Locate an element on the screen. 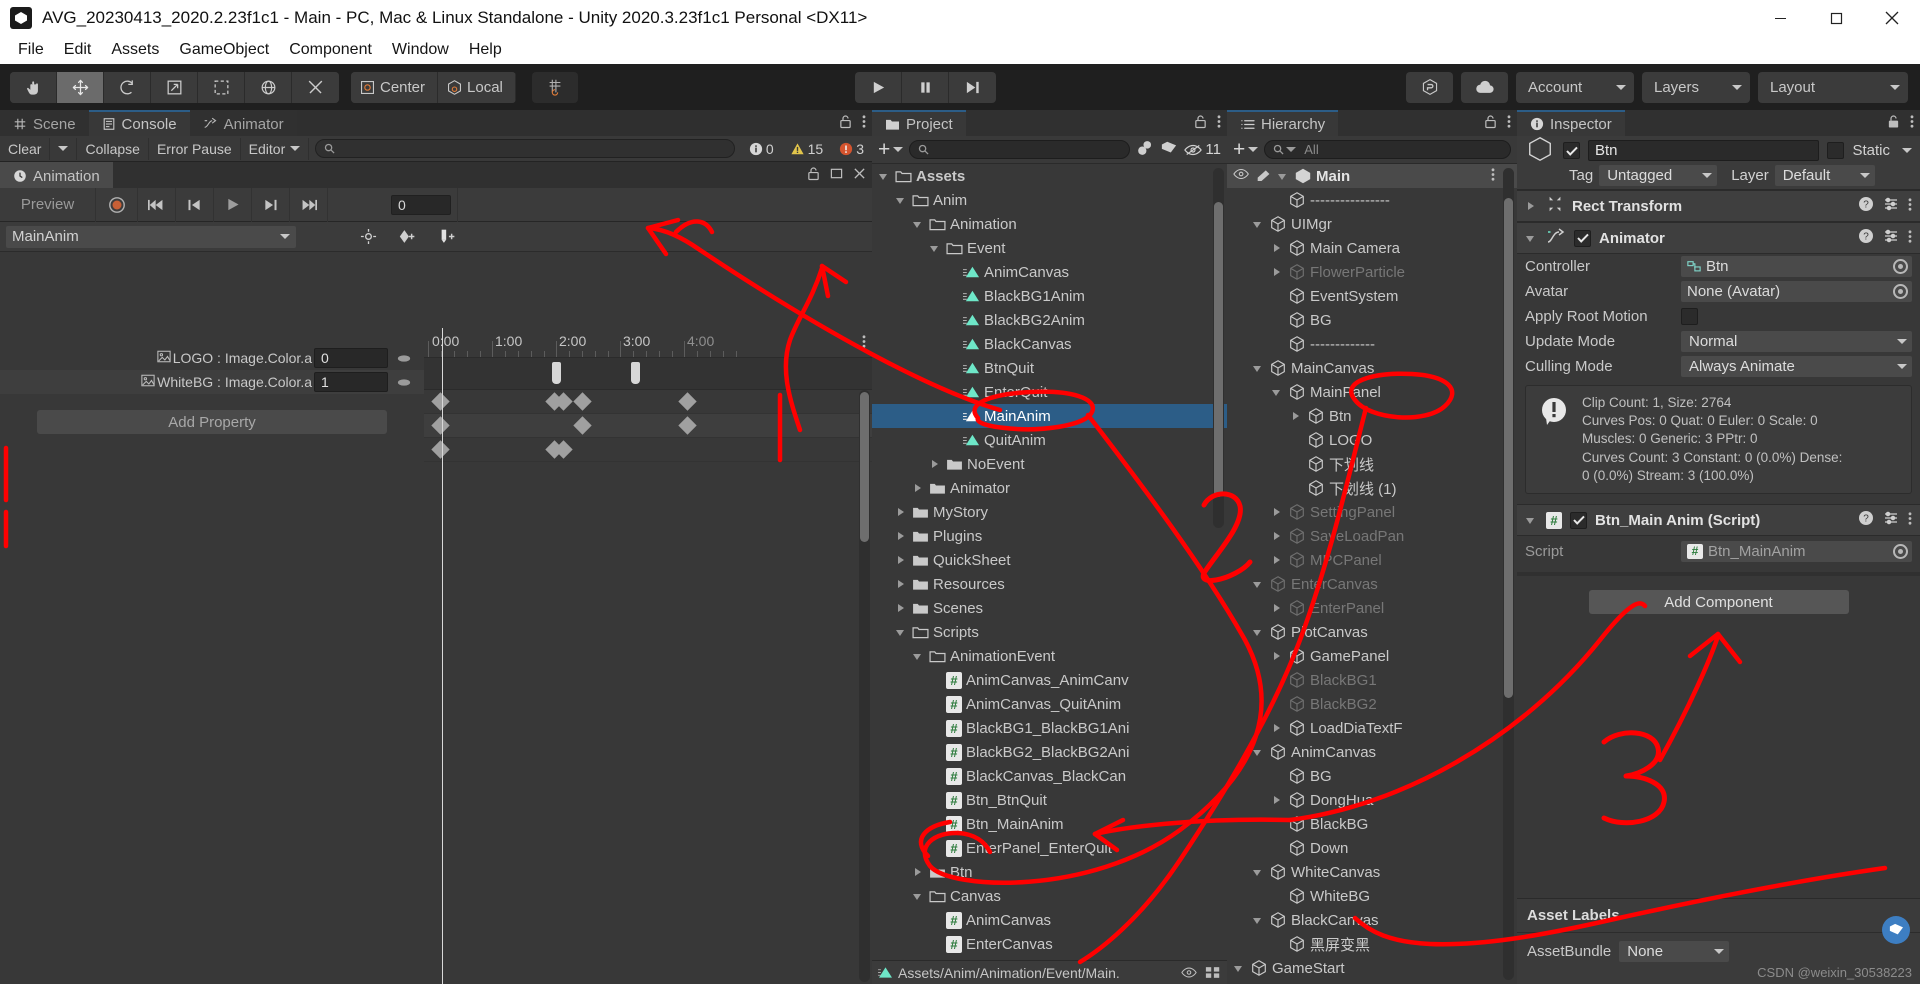 This screenshot has width=1920, height=984. first-keyframe-button is located at coordinates (157, 204).